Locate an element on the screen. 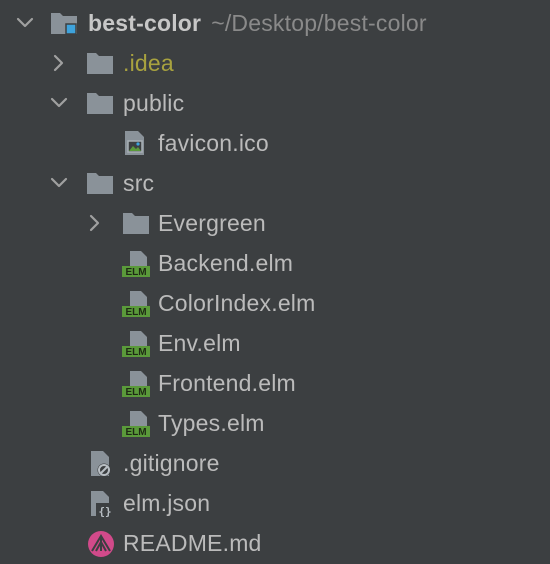 The image size is (550, 564). ignore-file-icon is located at coordinates (100, 463).